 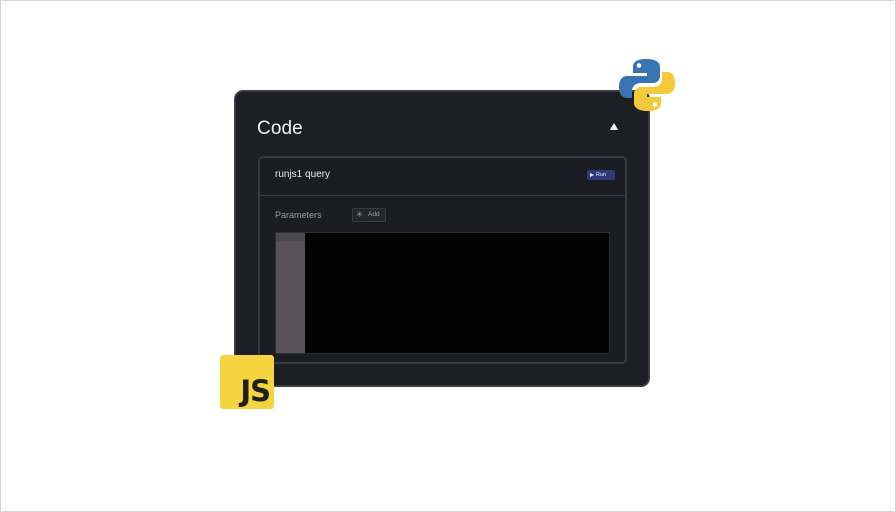 What do you see at coordinates (290, 293) in the screenshot?
I see `line-number-gutter` at bounding box center [290, 293].